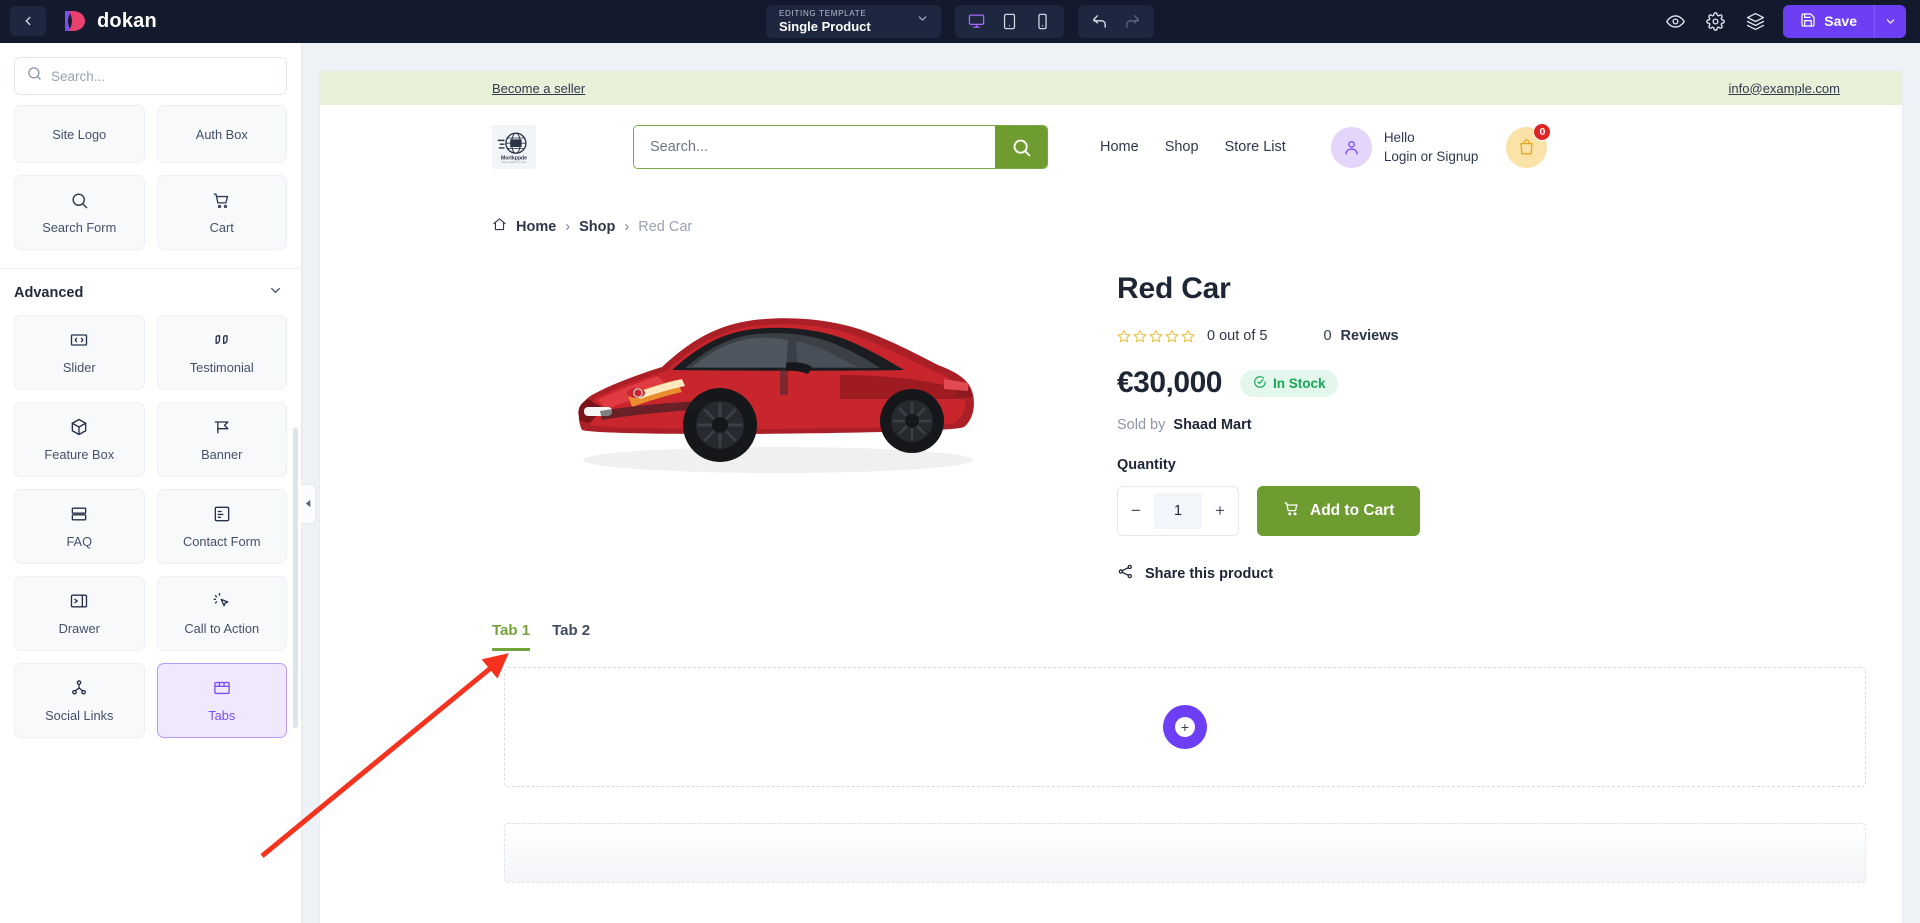 The image size is (1920, 923). Describe the element at coordinates (221, 134) in the screenshot. I see `widget-auth-box: Auth Box` at that location.